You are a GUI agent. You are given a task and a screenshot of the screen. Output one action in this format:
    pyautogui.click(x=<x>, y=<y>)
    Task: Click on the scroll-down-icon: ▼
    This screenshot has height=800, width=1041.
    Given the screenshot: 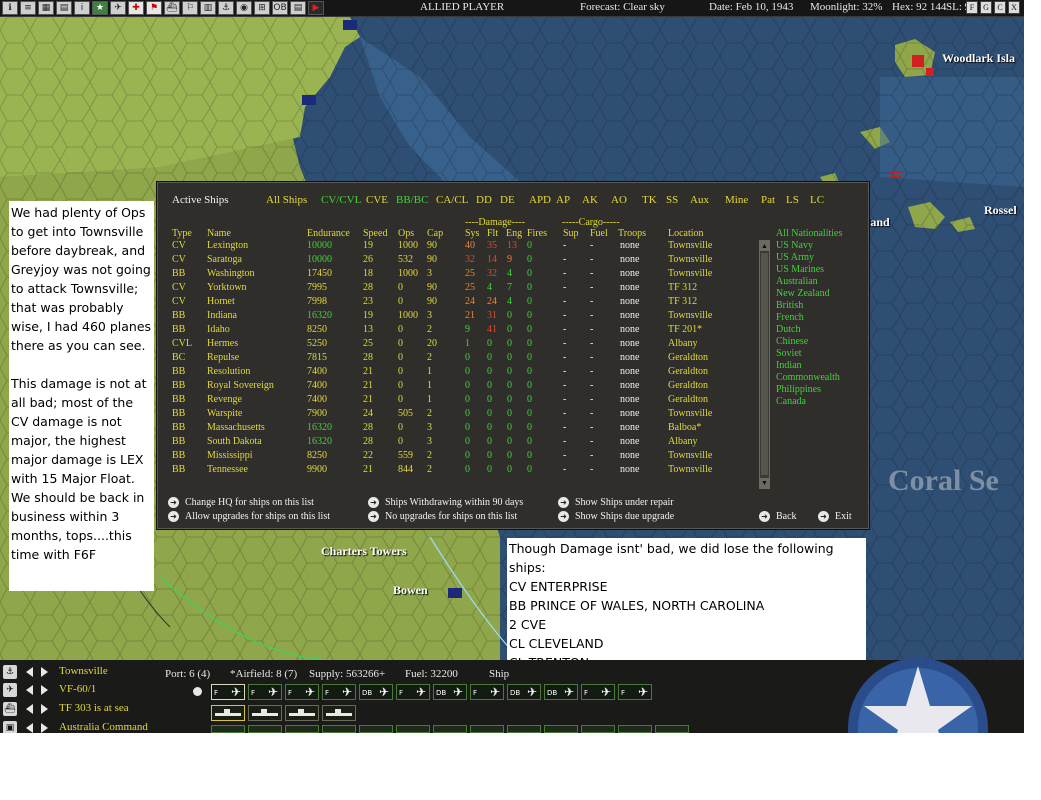 What is the action you would take?
    pyautogui.click(x=764, y=483)
    